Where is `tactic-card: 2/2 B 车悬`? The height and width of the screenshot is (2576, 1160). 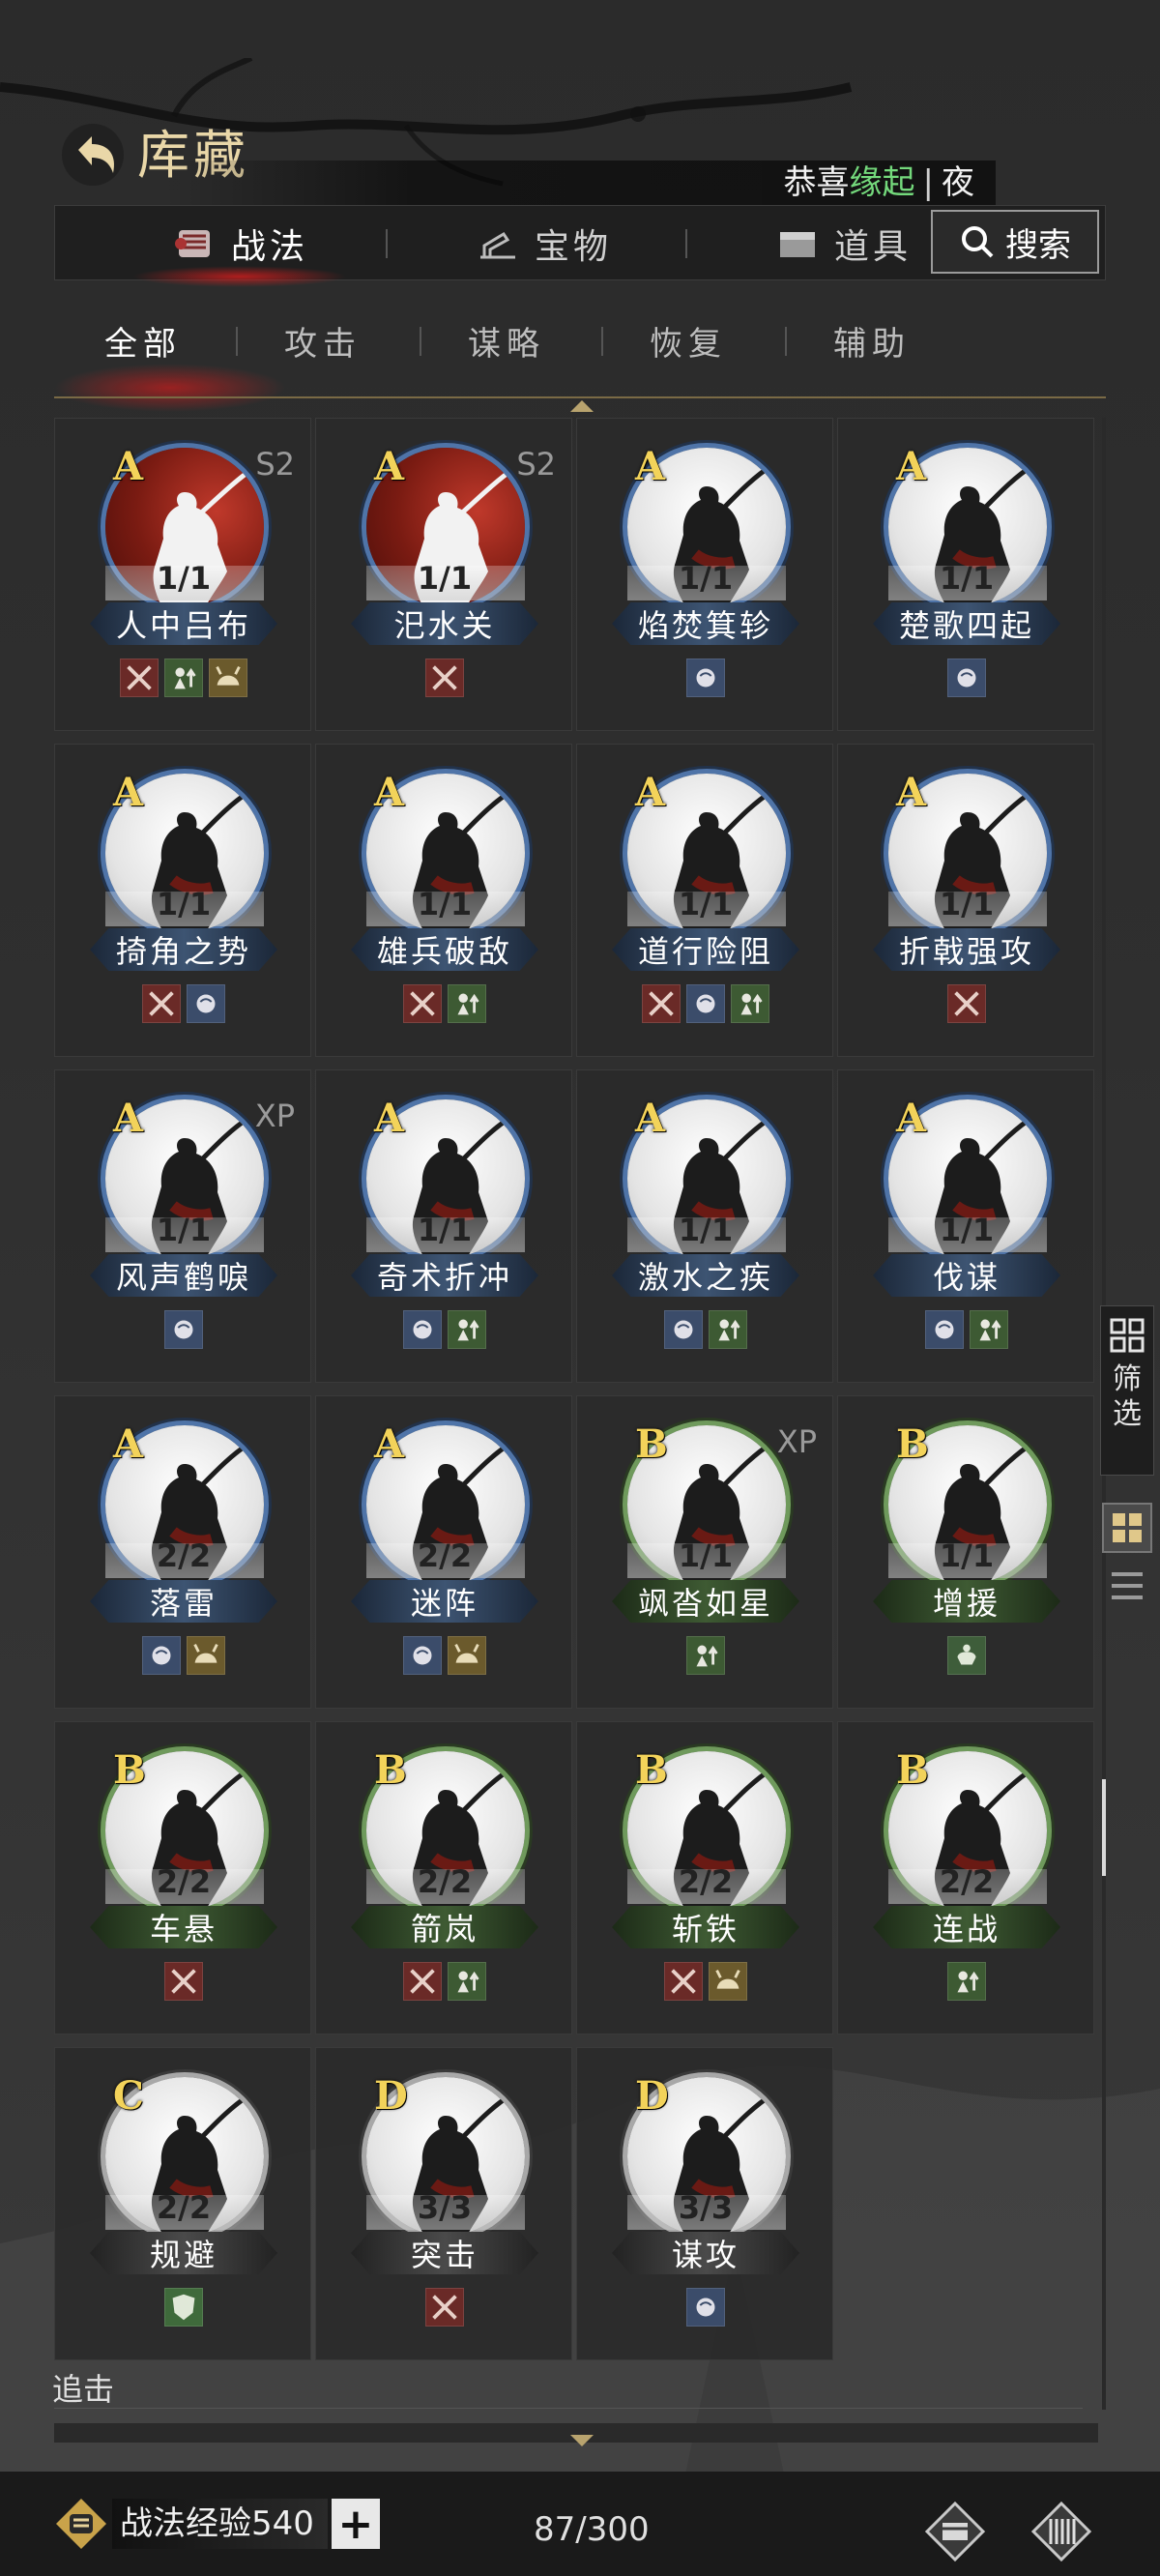 tactic-card: 2/2 B 车悬 is located at coordinates (182, 1877).